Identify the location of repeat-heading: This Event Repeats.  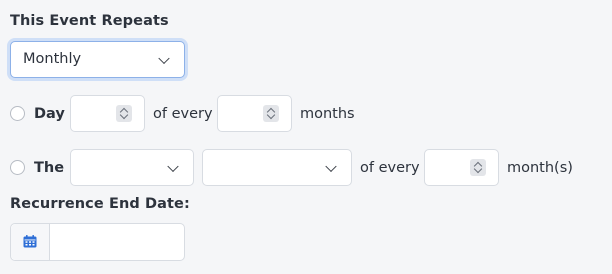
(89, 21).